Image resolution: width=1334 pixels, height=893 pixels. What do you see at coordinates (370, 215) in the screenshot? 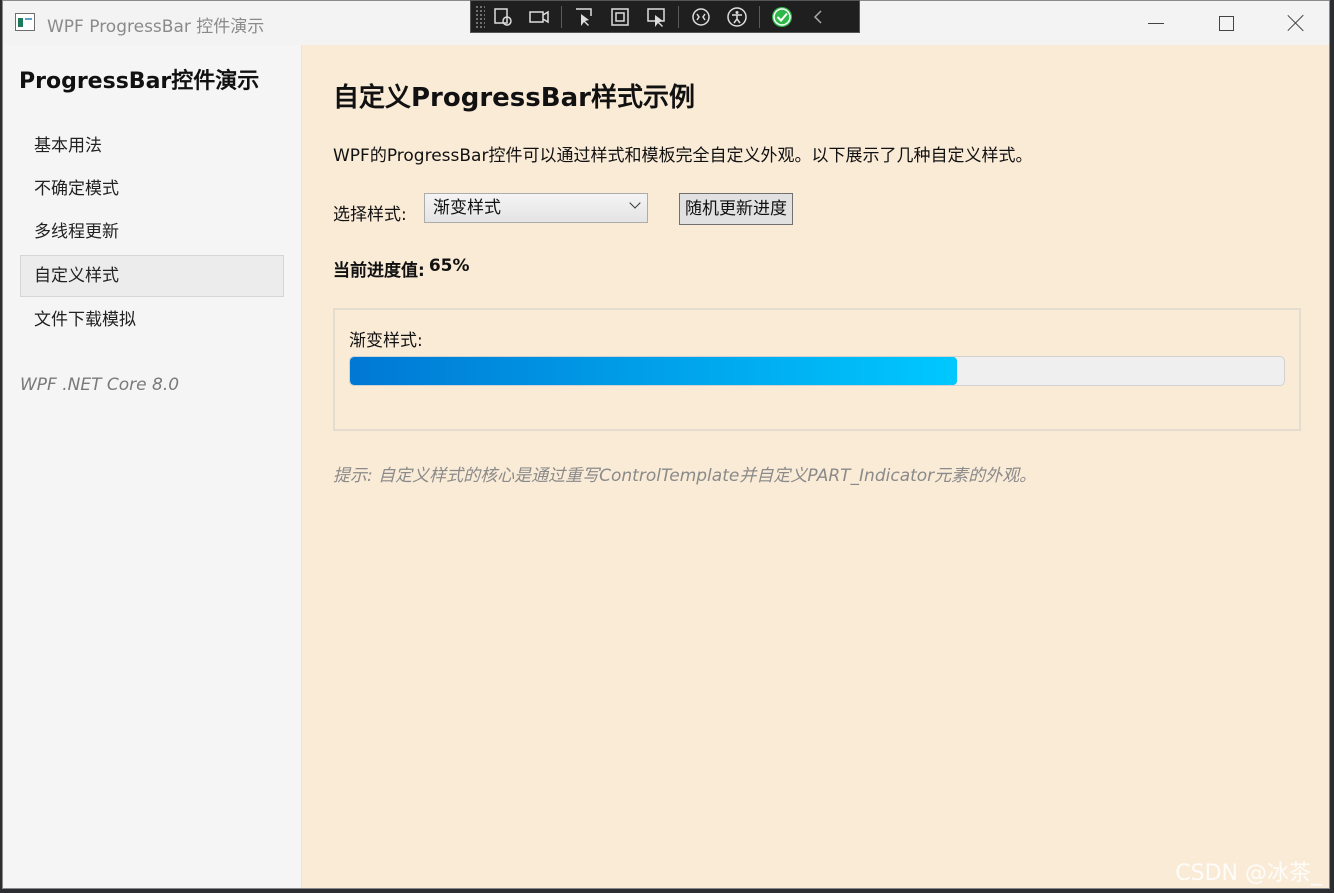
I see `style-select-label: 选择样式:` at bounding box center [370, 215].